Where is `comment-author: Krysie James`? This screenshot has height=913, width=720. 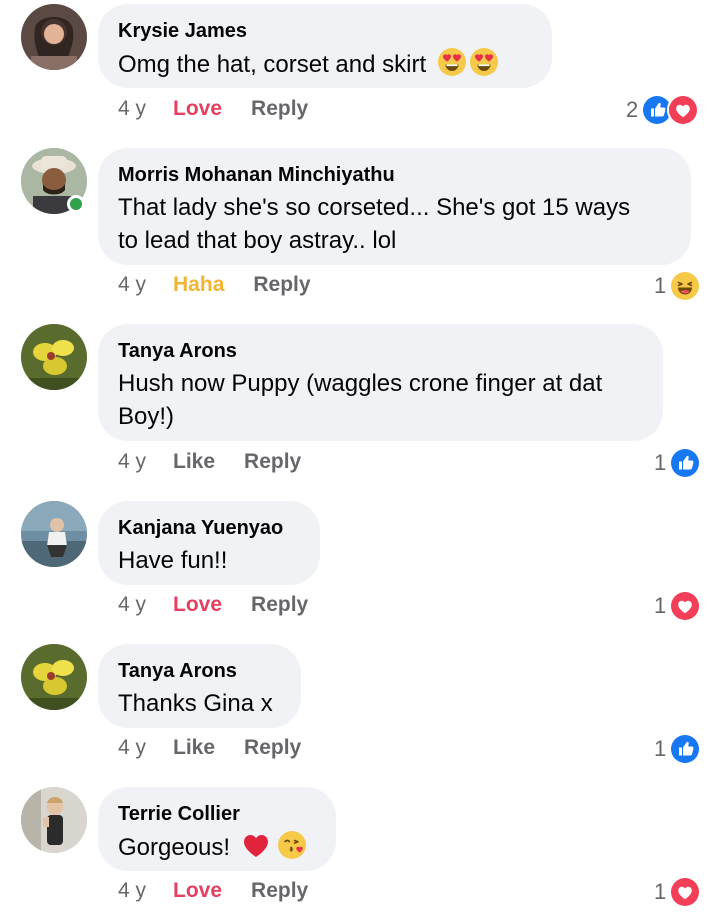 comment-author: Krysie James is located at coordinates (325, 31).